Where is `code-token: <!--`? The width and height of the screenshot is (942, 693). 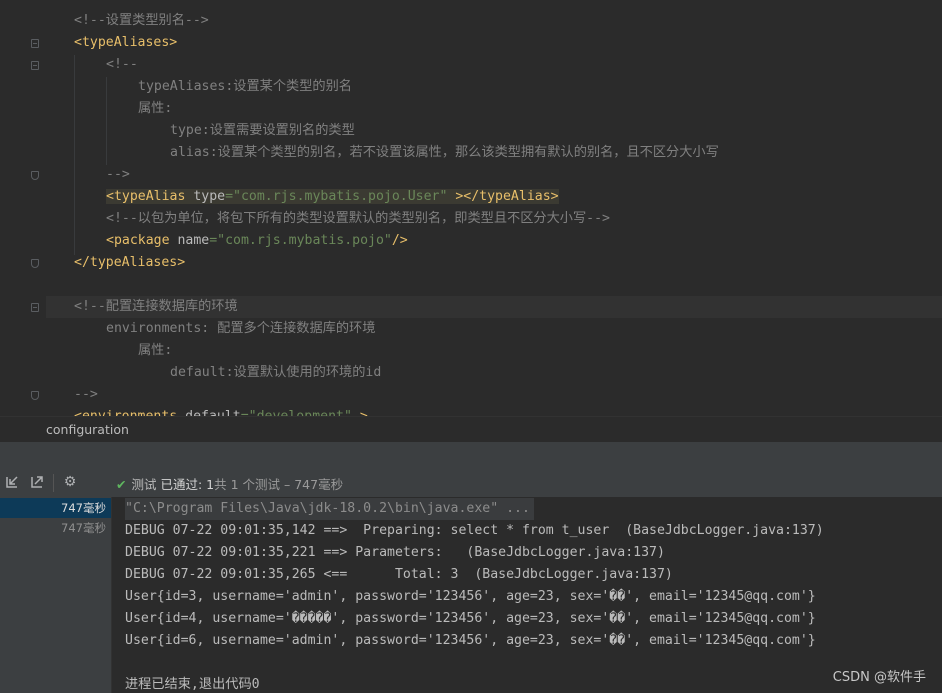 code-token: <!-- is located at coordinates (122, 64).